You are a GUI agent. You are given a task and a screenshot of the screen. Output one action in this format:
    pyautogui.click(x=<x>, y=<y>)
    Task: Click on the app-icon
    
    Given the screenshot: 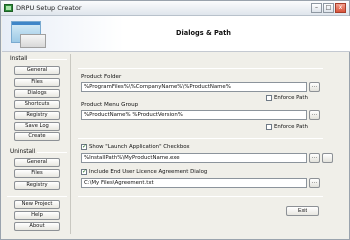 What is the action you would take?
    pyautogui.click(x=8, y=8)
    